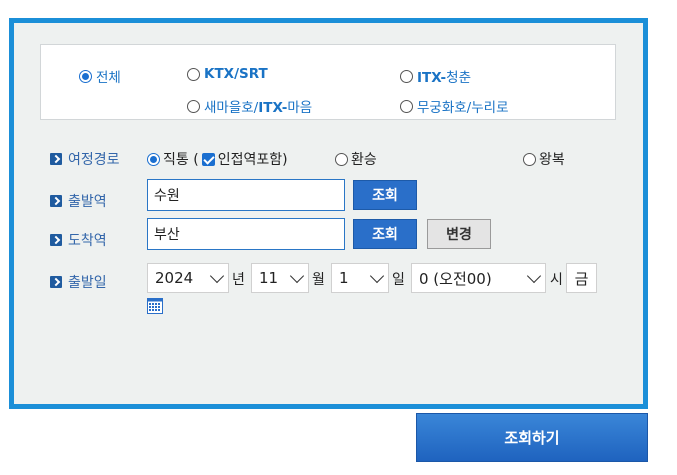 Image resolution: width=677 pixels, height=475 pixels. What do you see at coordinates (258, 108) in the screenshot?
I see `train-type-saemaeul-label: 새마을호/ITX-마음` at bounding box center [258, 108].